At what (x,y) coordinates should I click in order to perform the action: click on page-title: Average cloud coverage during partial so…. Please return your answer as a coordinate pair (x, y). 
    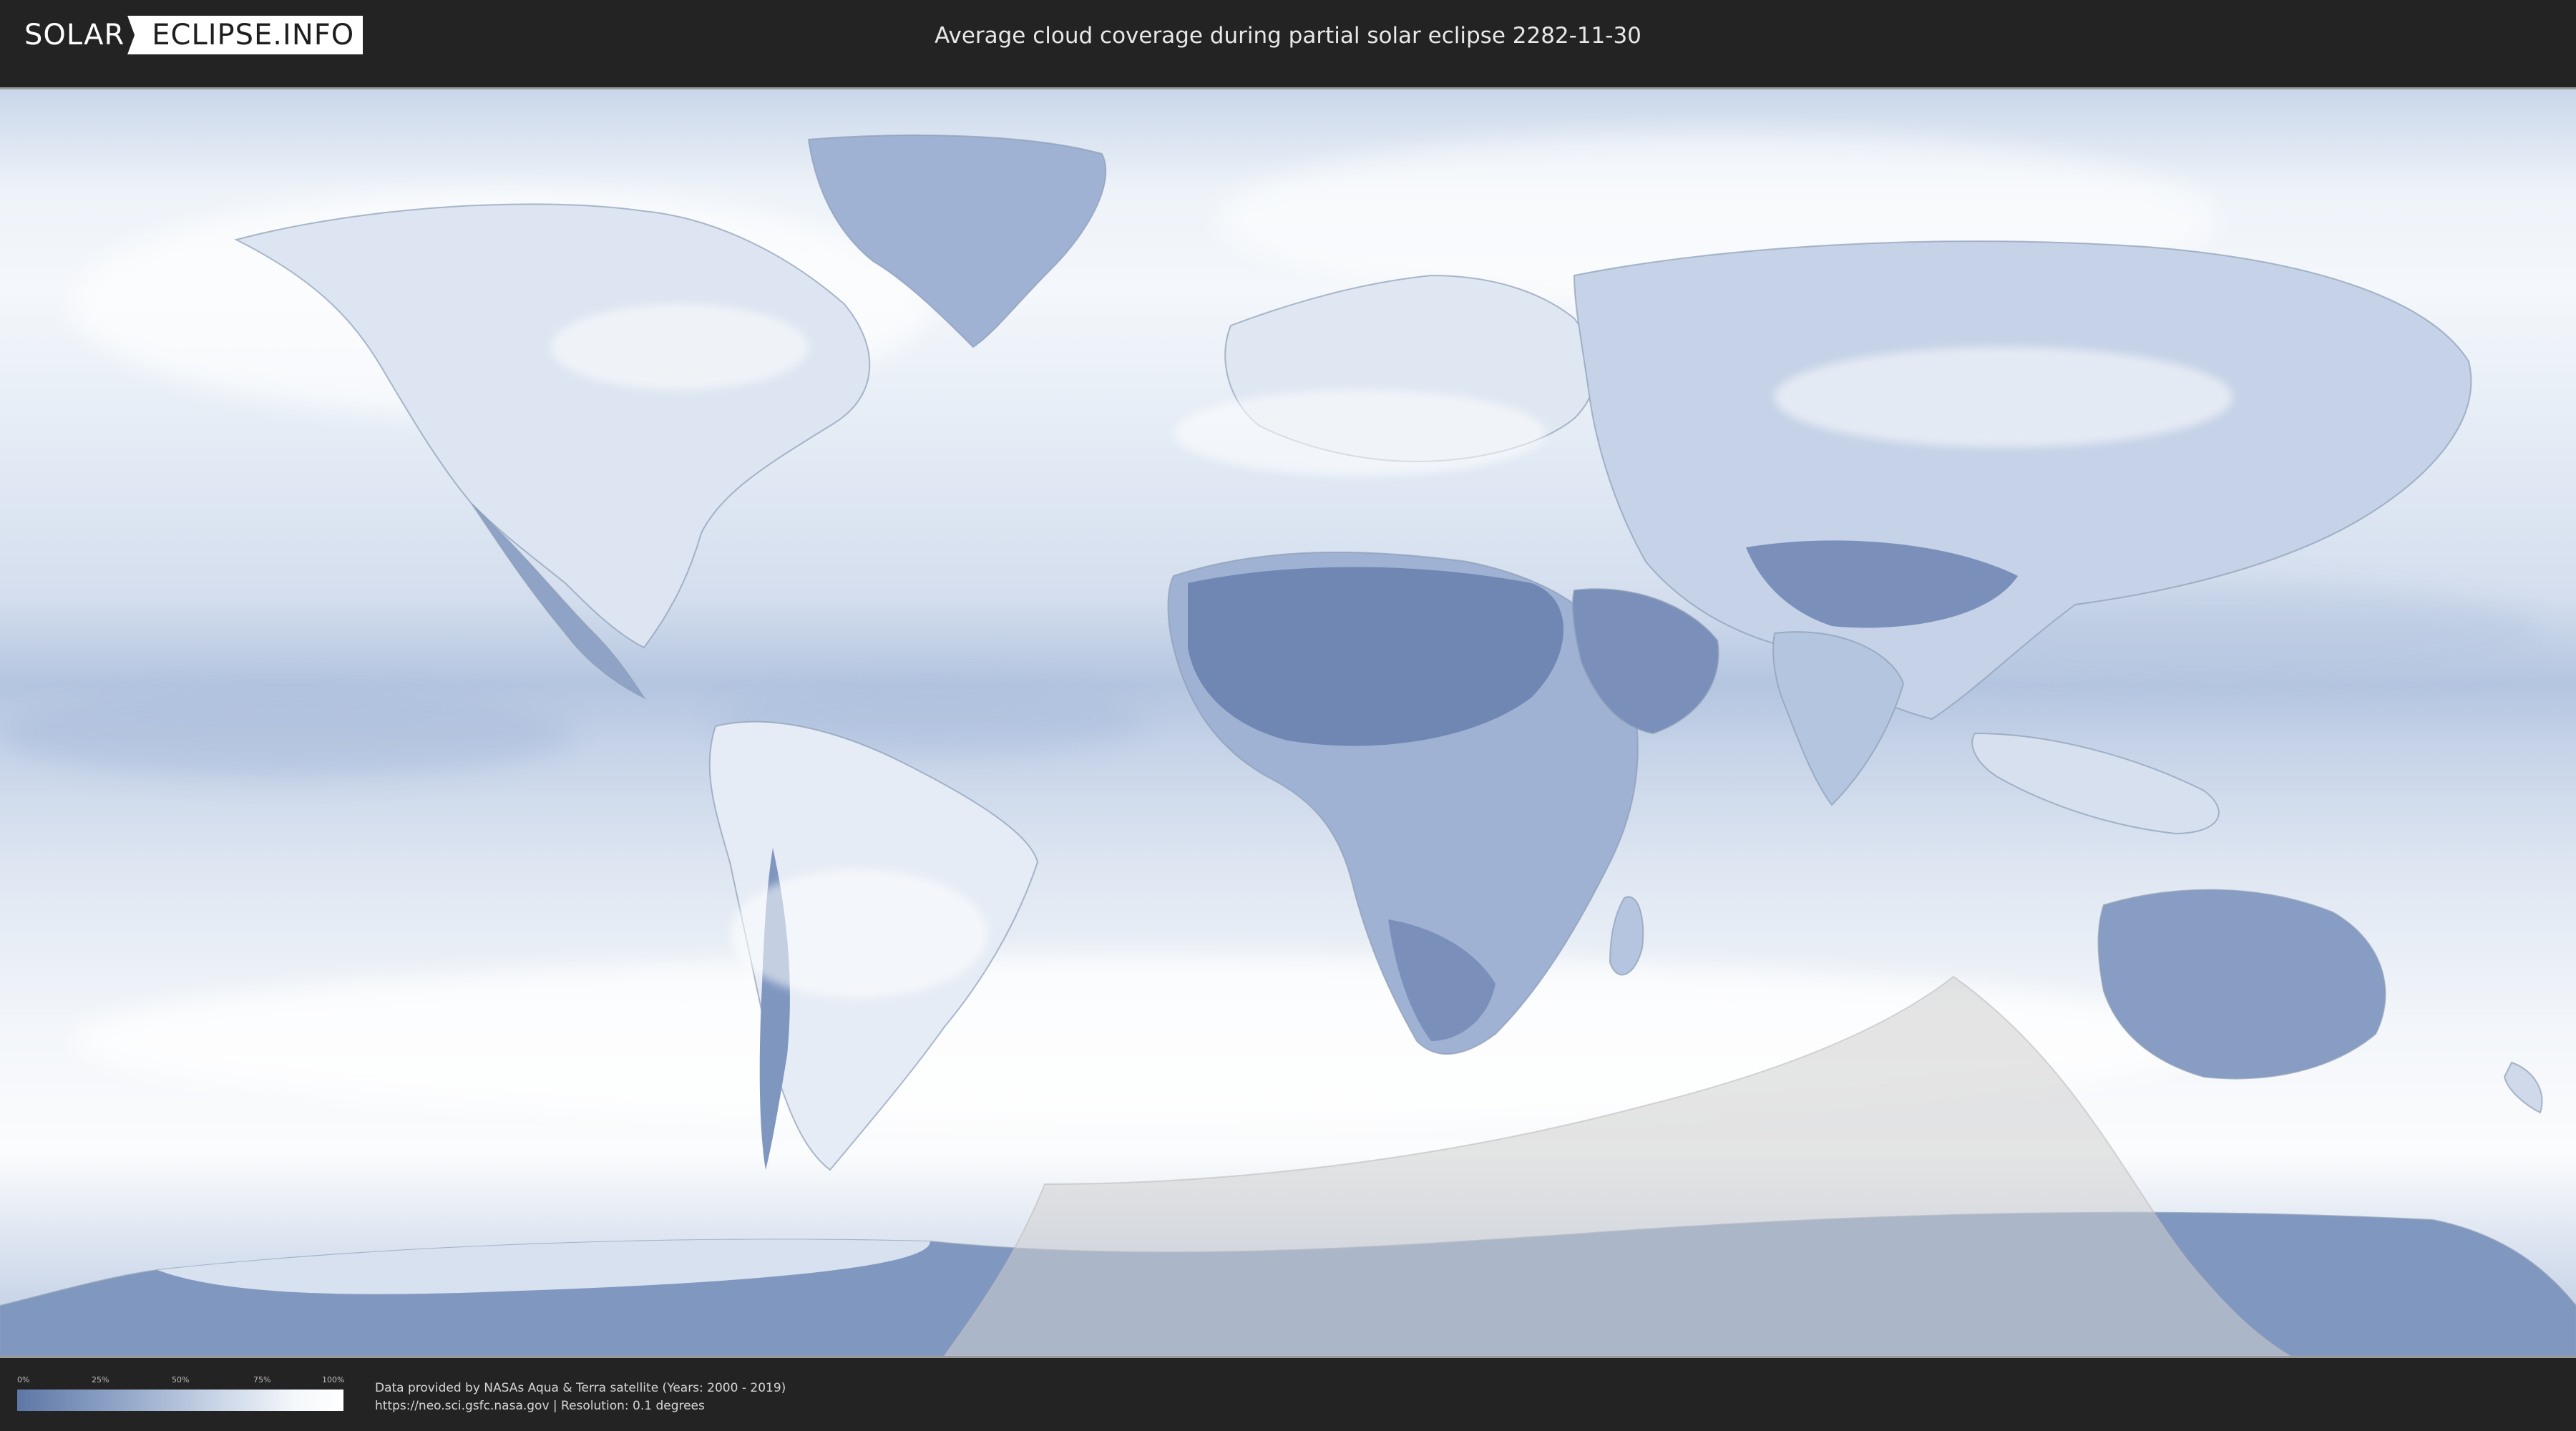
    Looking at the image, I should click on (1288, 36).